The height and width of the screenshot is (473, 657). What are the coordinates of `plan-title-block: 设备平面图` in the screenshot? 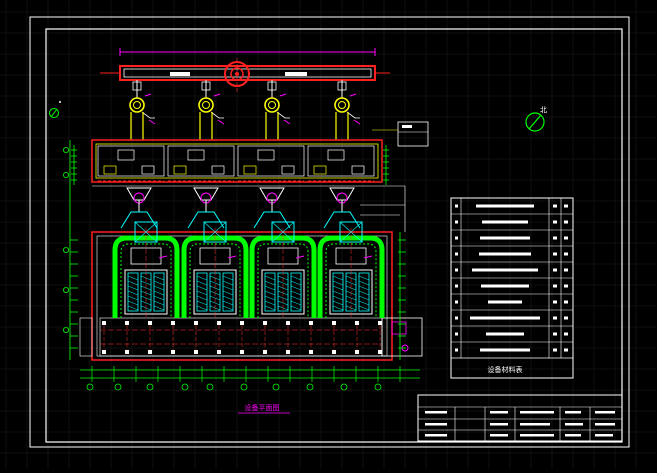 It's located at (264, 408).